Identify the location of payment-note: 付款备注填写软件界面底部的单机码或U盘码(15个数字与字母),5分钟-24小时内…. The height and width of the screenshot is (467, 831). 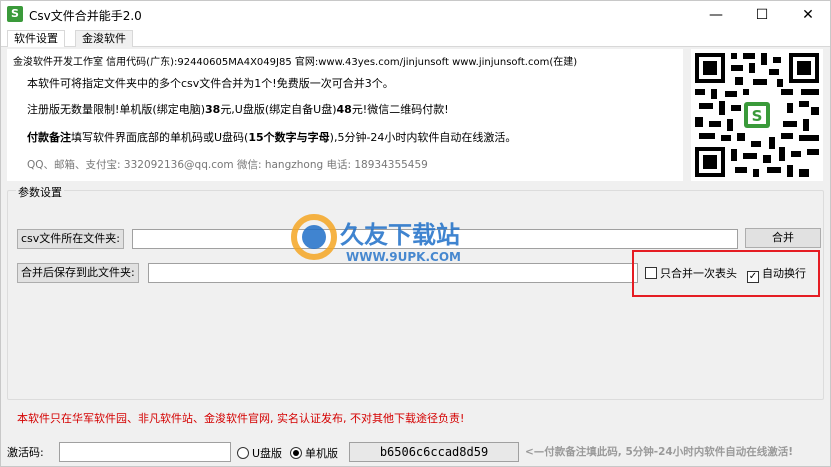
(272, 137).